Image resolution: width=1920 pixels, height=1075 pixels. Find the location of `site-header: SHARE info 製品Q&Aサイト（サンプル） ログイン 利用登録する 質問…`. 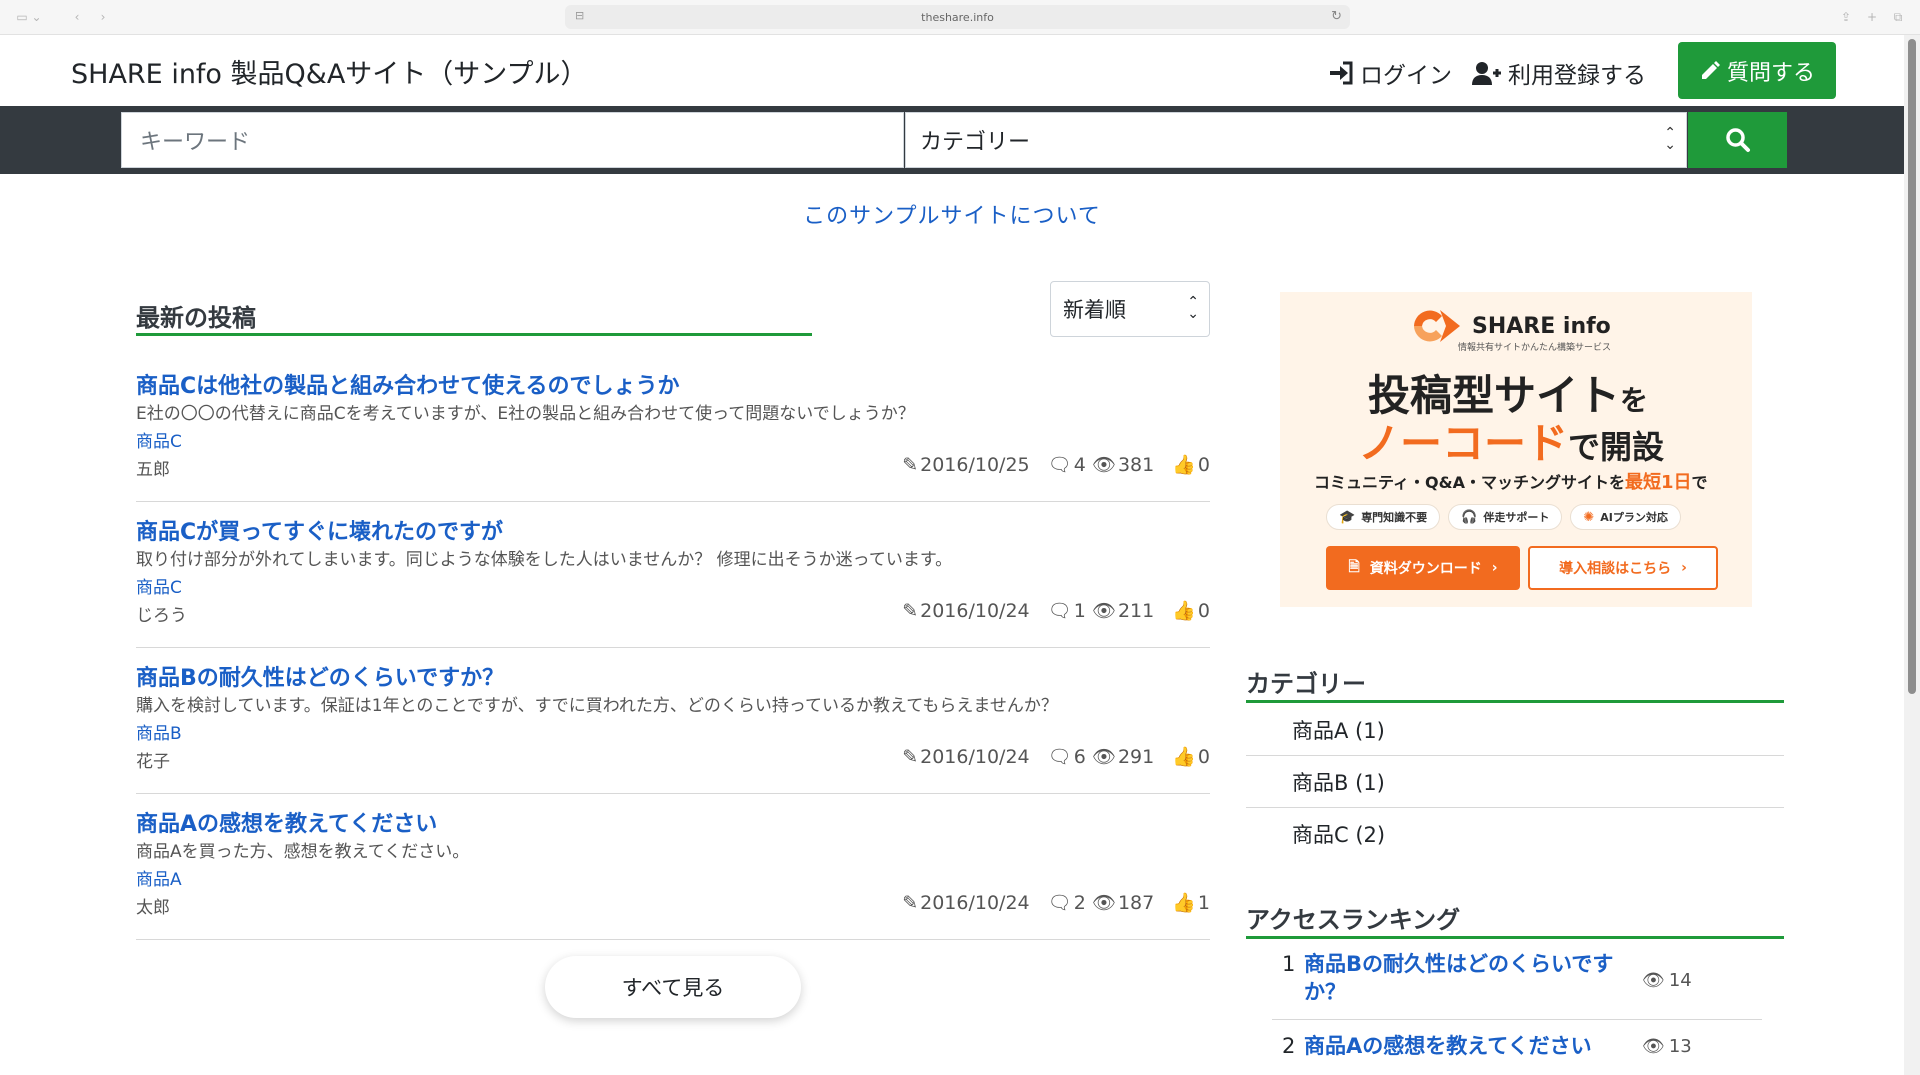

site-header: SHARE info 製品Q&Aサイト（サンプル） ログイン 利用登録する 質問… is located at coordinates (952, 71).